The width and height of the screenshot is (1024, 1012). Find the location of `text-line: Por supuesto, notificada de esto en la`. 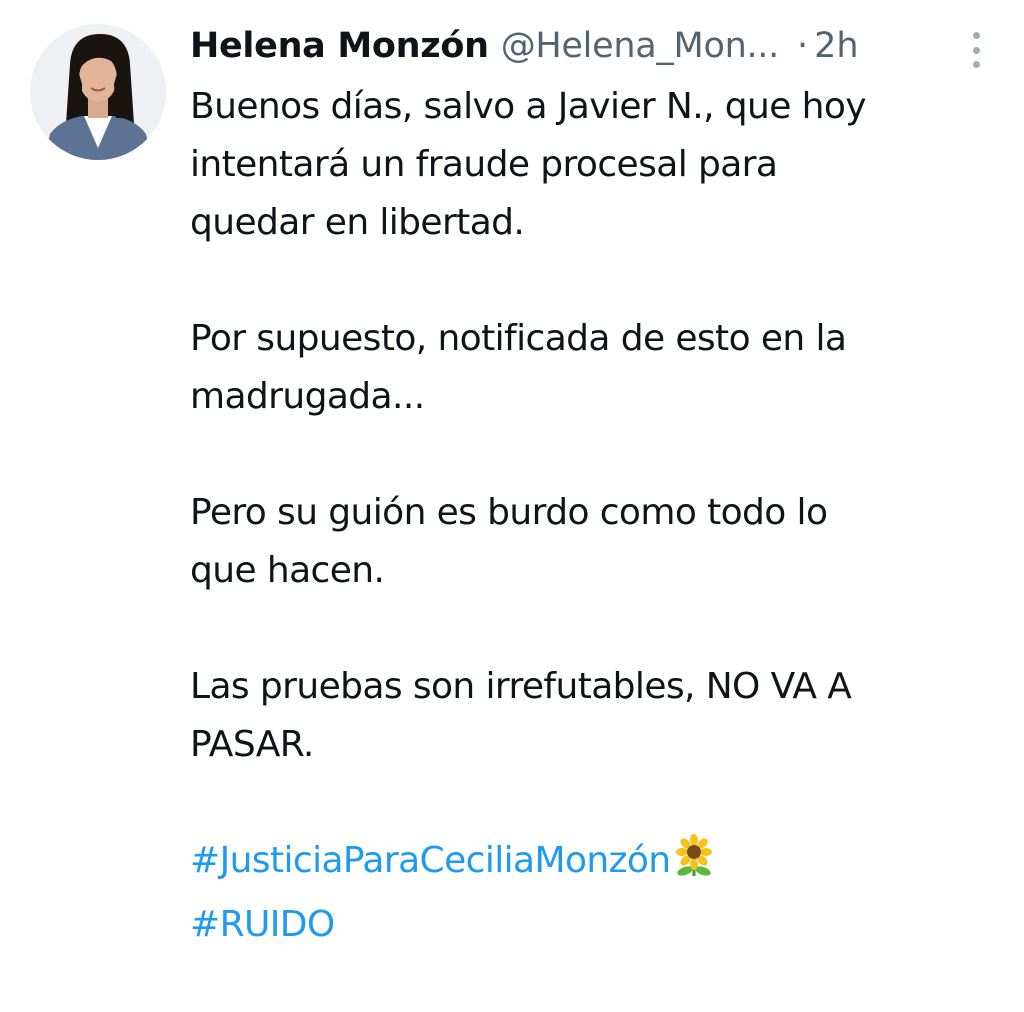

text-line: Por supuesto, notificada de esto en la is located at coordinates (518, 338).